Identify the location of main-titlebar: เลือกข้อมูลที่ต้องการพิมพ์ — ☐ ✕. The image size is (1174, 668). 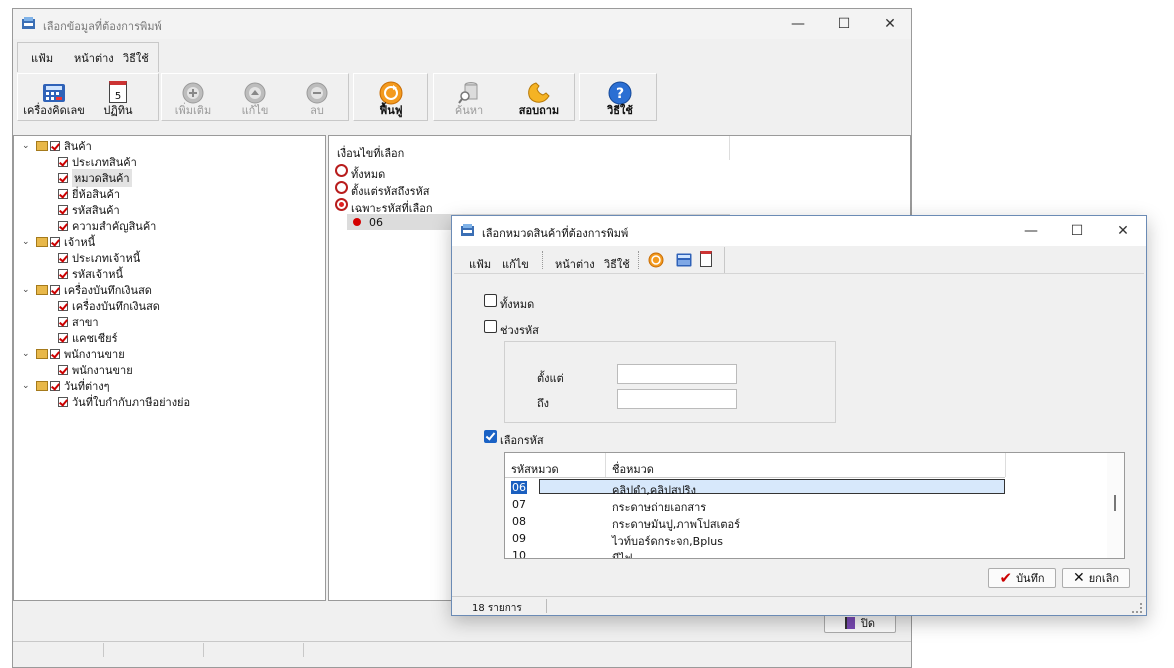
(462, 24).